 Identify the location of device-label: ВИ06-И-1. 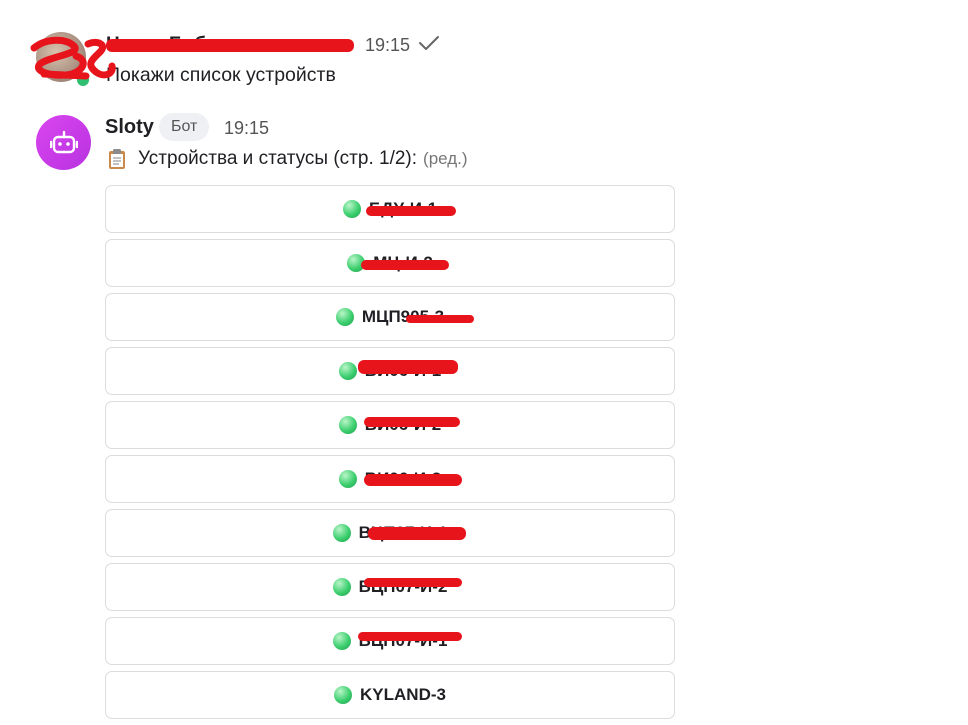
(403, 370).